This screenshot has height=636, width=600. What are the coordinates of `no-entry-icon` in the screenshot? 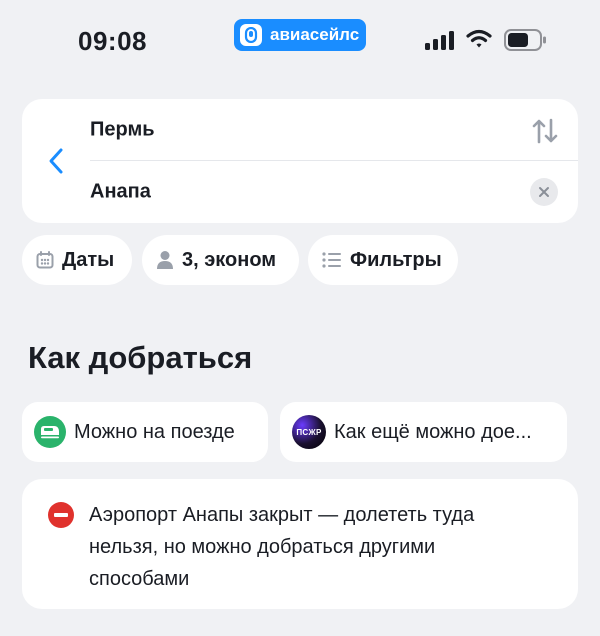 It's located at (61, 515).